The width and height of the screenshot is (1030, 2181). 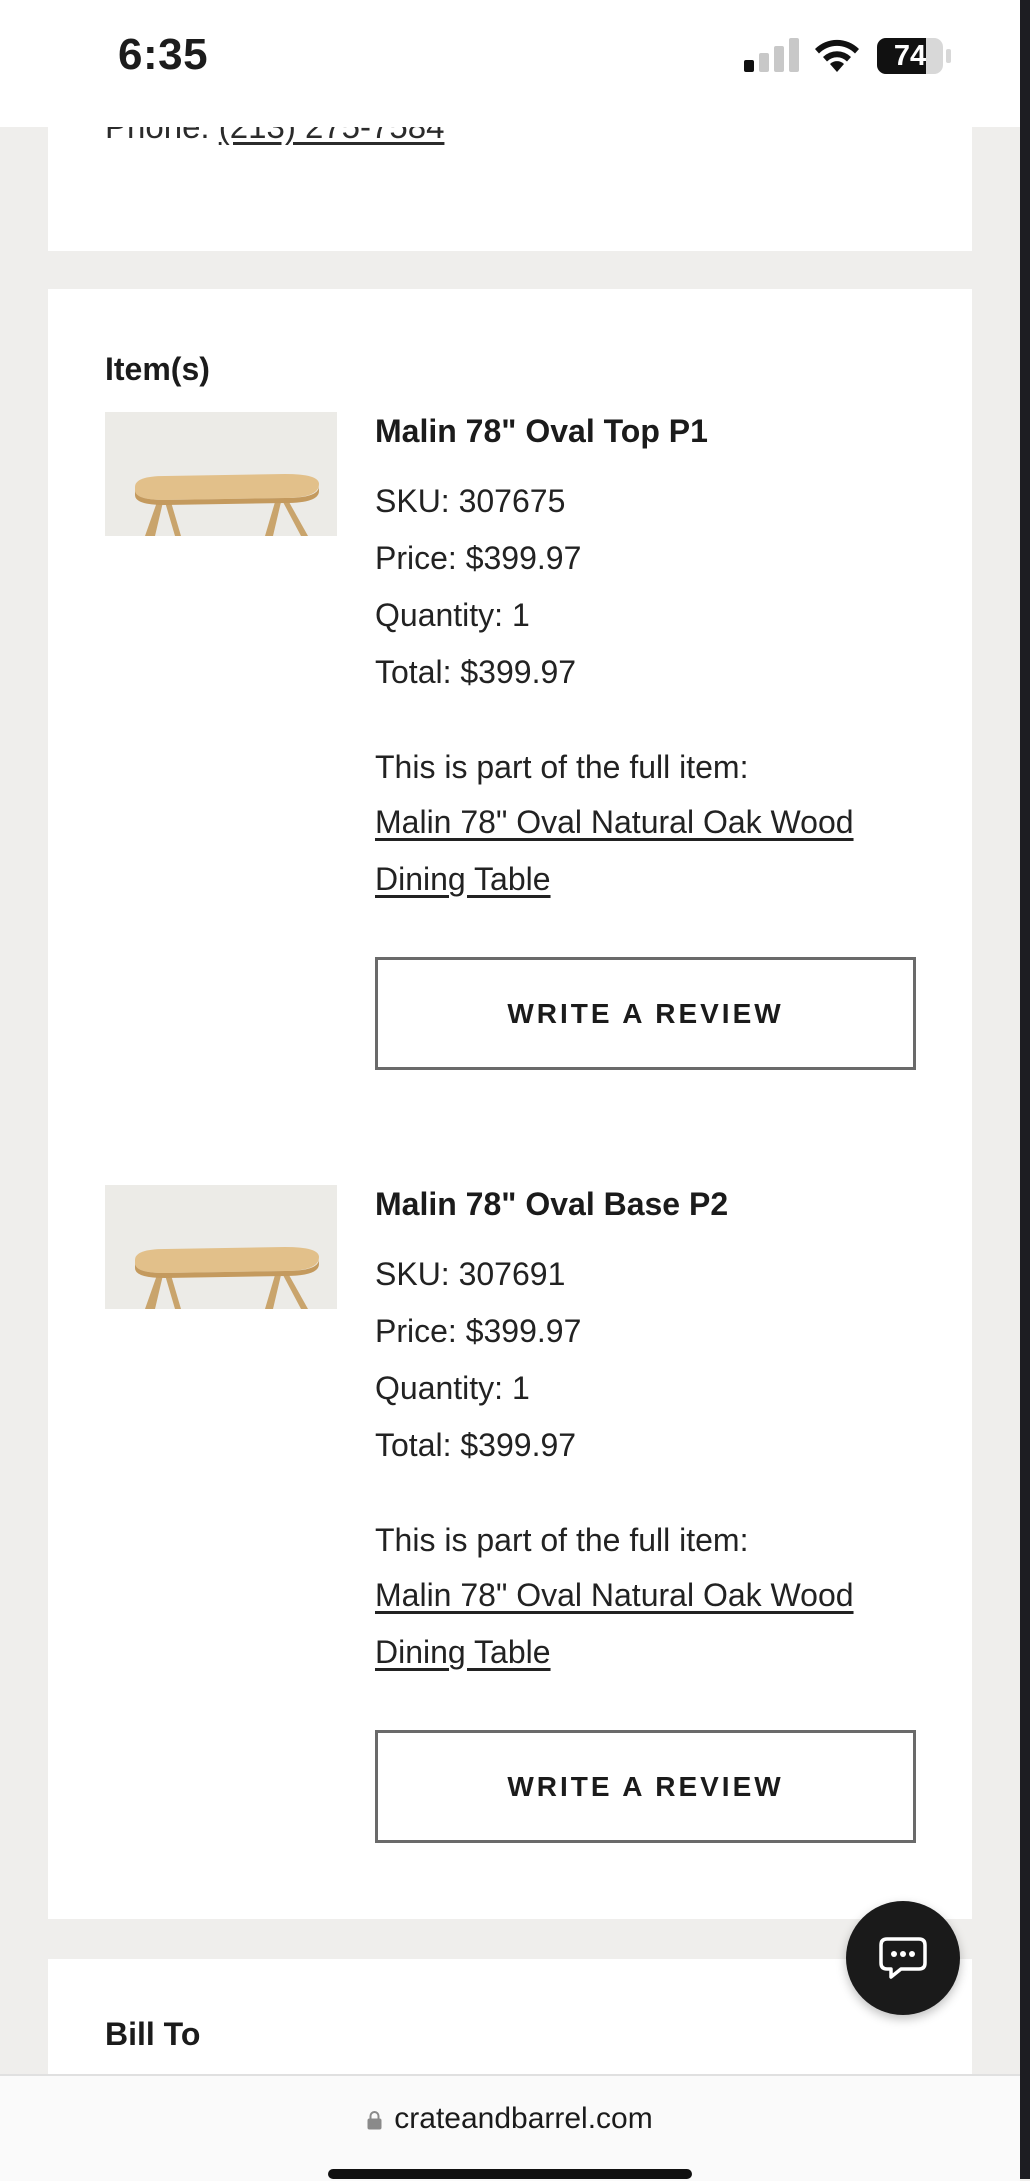 I want to click on product-name: Malin 78" Oval Base P2, so click(x=552, y=1204).